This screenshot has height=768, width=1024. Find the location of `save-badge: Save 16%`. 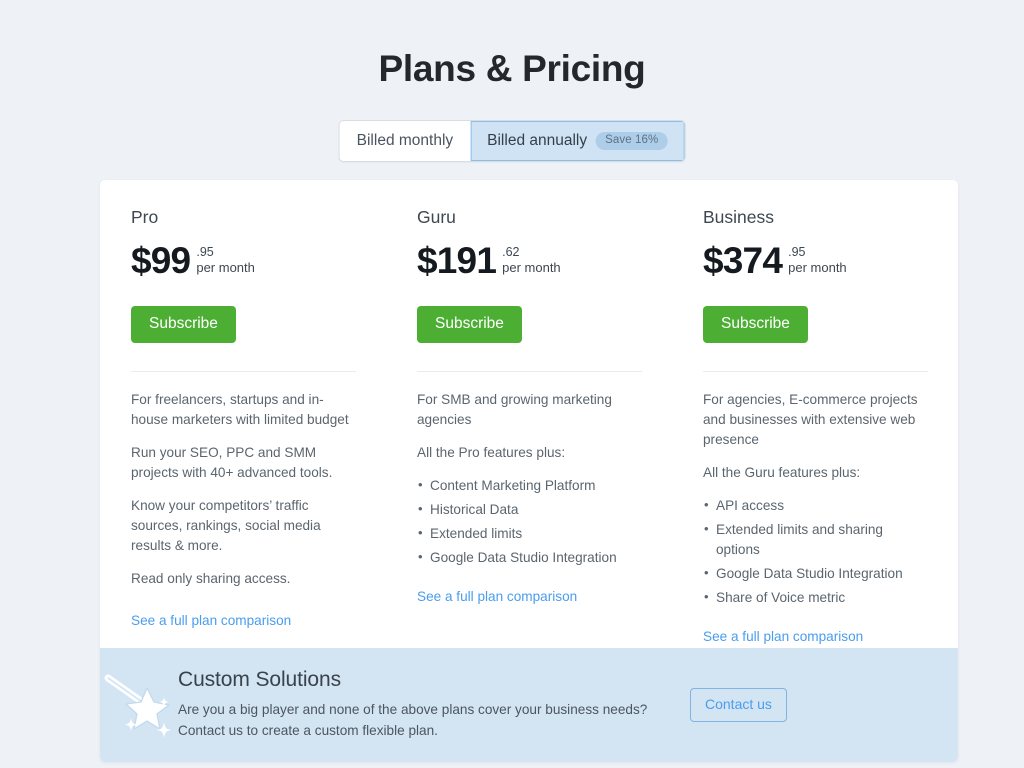

save-badge: Save 16% is located at coordinates (632, 141).